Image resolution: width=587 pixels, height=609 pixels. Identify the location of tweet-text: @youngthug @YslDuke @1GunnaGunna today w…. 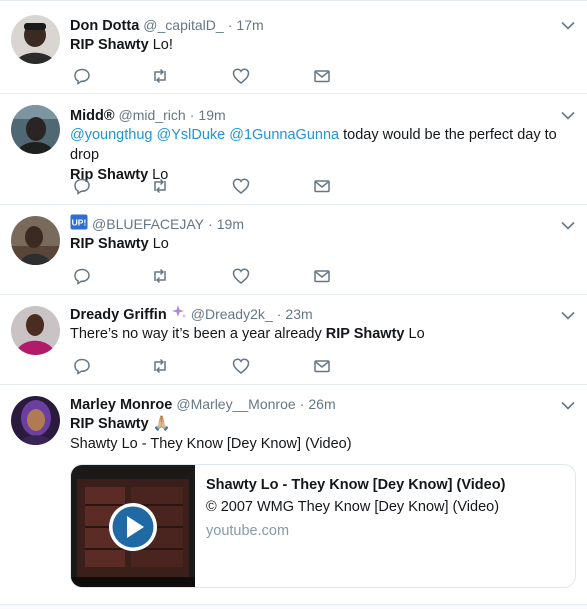
(324, 155).